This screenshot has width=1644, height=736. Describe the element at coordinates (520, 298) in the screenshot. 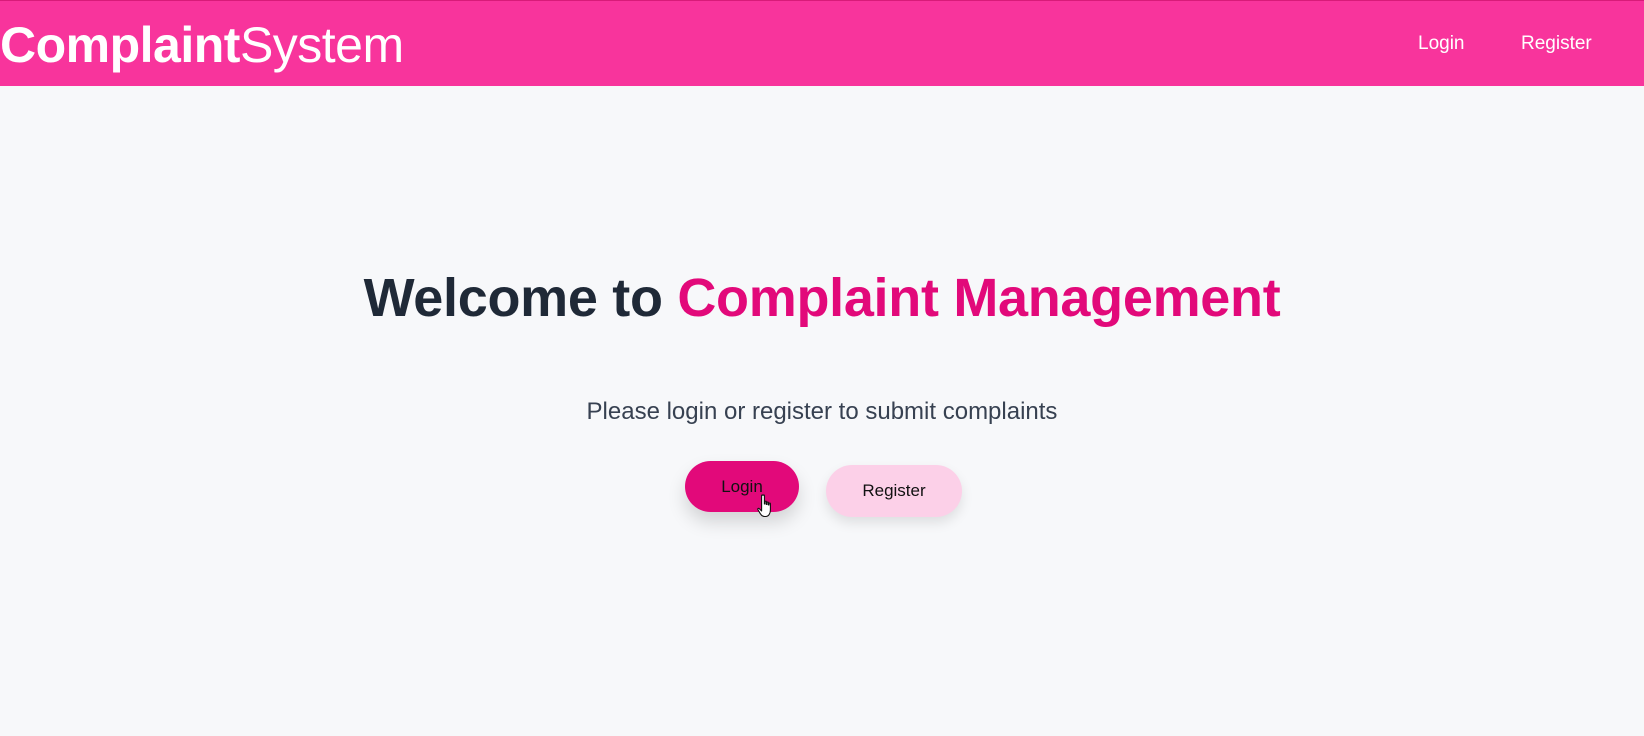

I see `title-prefix: Welcome to` at that location.